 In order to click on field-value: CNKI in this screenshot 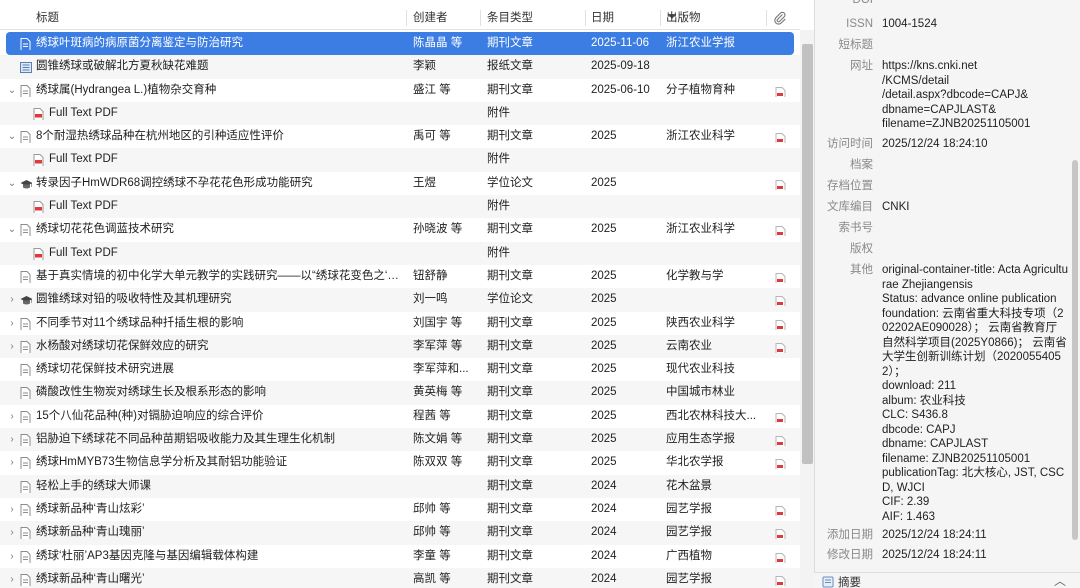, I will do `click(975, 207)`.